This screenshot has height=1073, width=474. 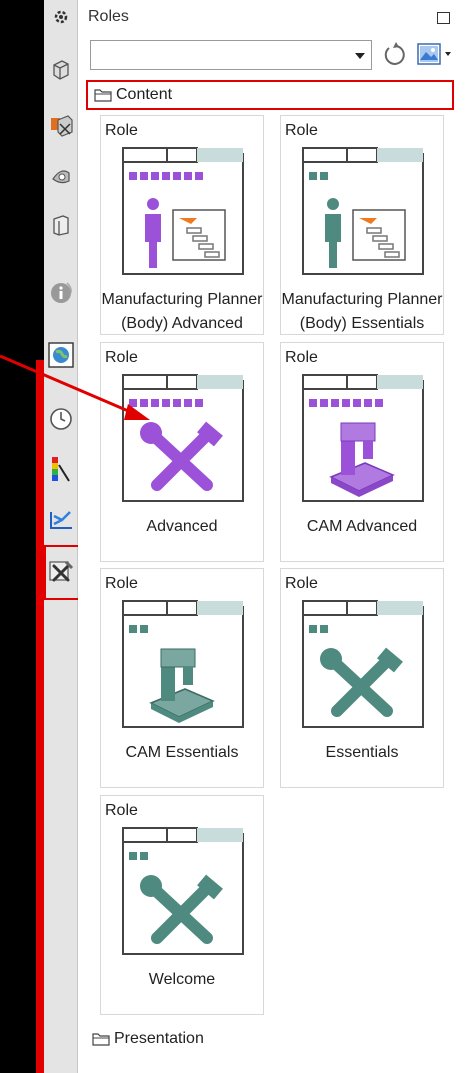 What do you see at coordinates (231, 55) in the screenshot?
I see `role-filter-select` at bounding box center [231, 55].